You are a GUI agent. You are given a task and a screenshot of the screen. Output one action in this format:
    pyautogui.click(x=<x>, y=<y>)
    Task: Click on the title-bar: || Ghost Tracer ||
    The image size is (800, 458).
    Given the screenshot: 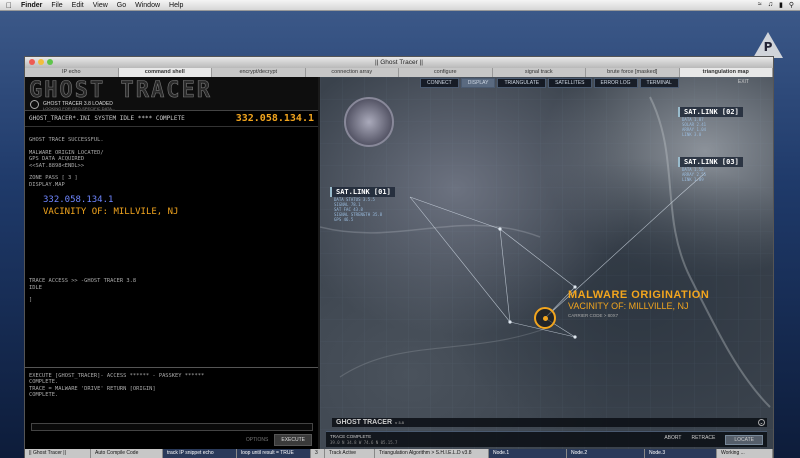 What is the action you would take?
    pyautogui.click(x=399, y=62)
    